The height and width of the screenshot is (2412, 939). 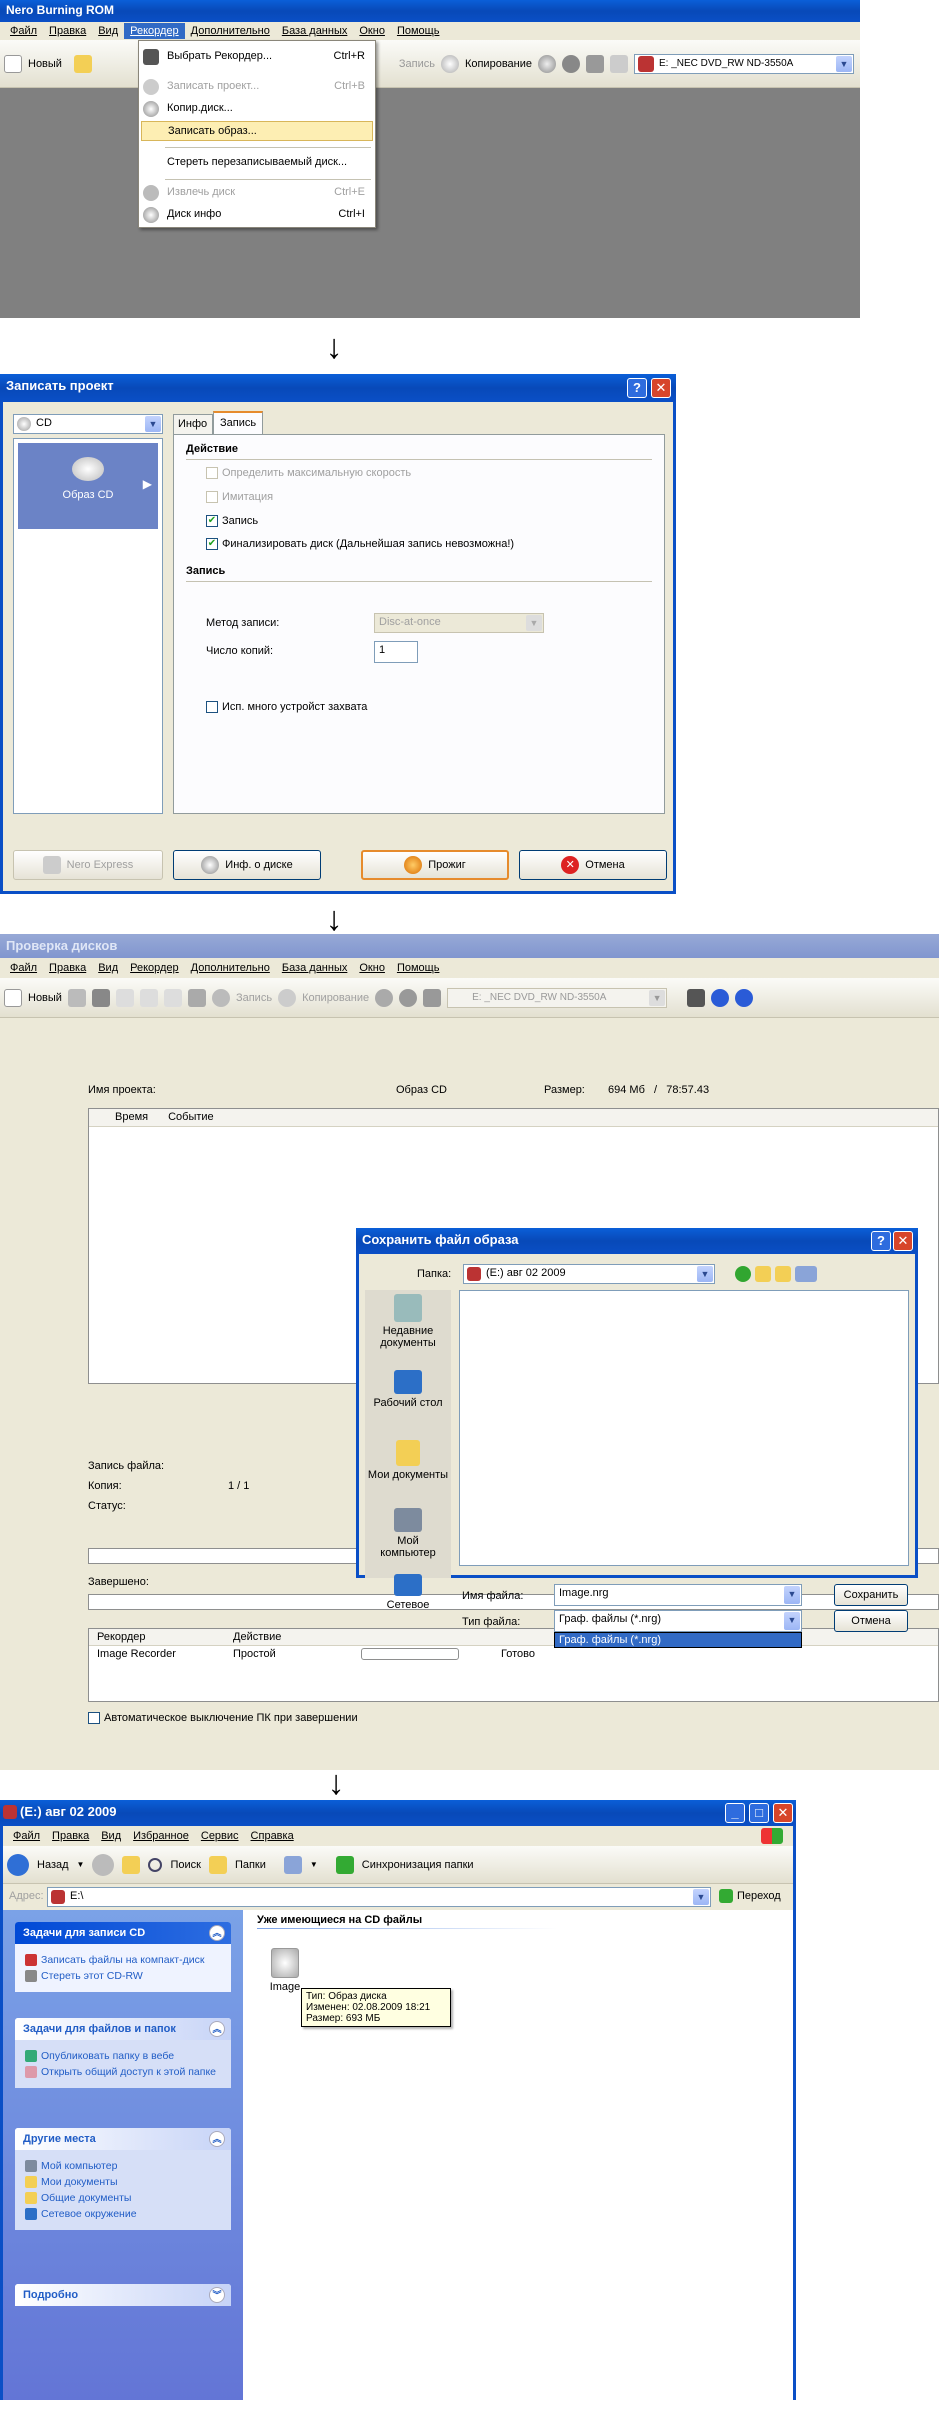 I want to click on go-button: Переход, so click(x=759, y=1896).